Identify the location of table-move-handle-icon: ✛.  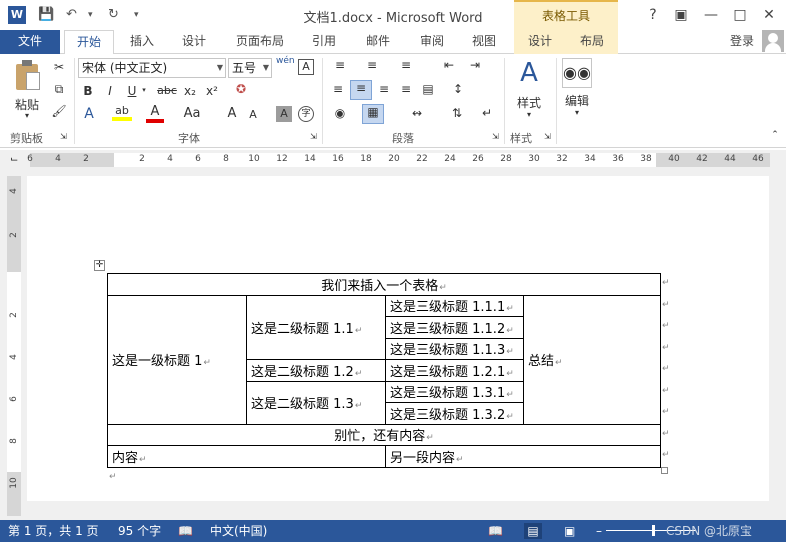
(99, 265).